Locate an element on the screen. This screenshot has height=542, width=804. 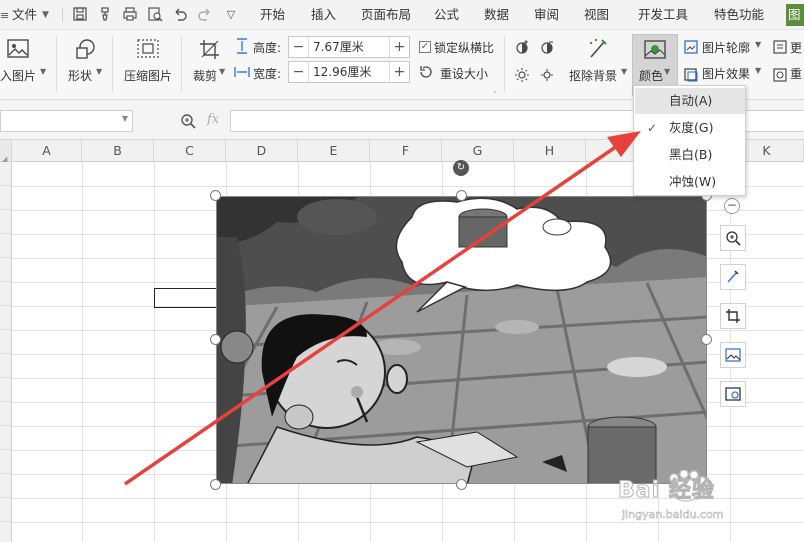
picture-outline-icon is located at coordinates (691, 47).